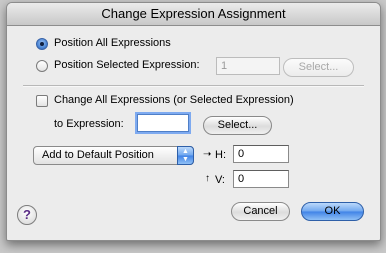  Describe the element at coordinates (207, 154) in the screenshot. I see `right-arrow-icon: ➝` at that location.